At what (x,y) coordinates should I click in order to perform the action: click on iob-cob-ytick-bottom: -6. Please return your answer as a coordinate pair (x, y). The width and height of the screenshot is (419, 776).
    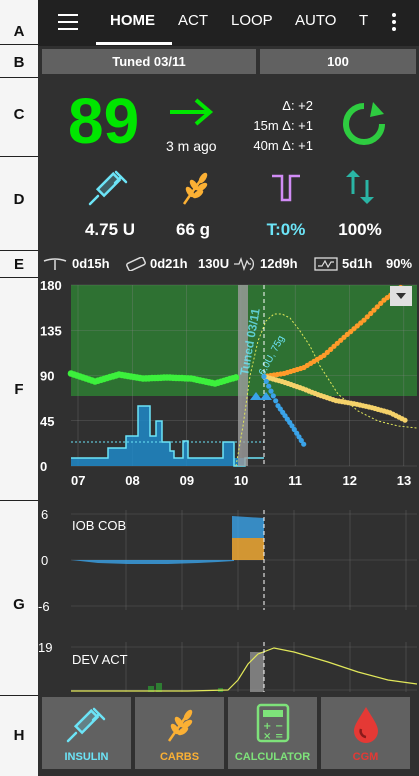
    Looking at the image, I should click on (44, 606).